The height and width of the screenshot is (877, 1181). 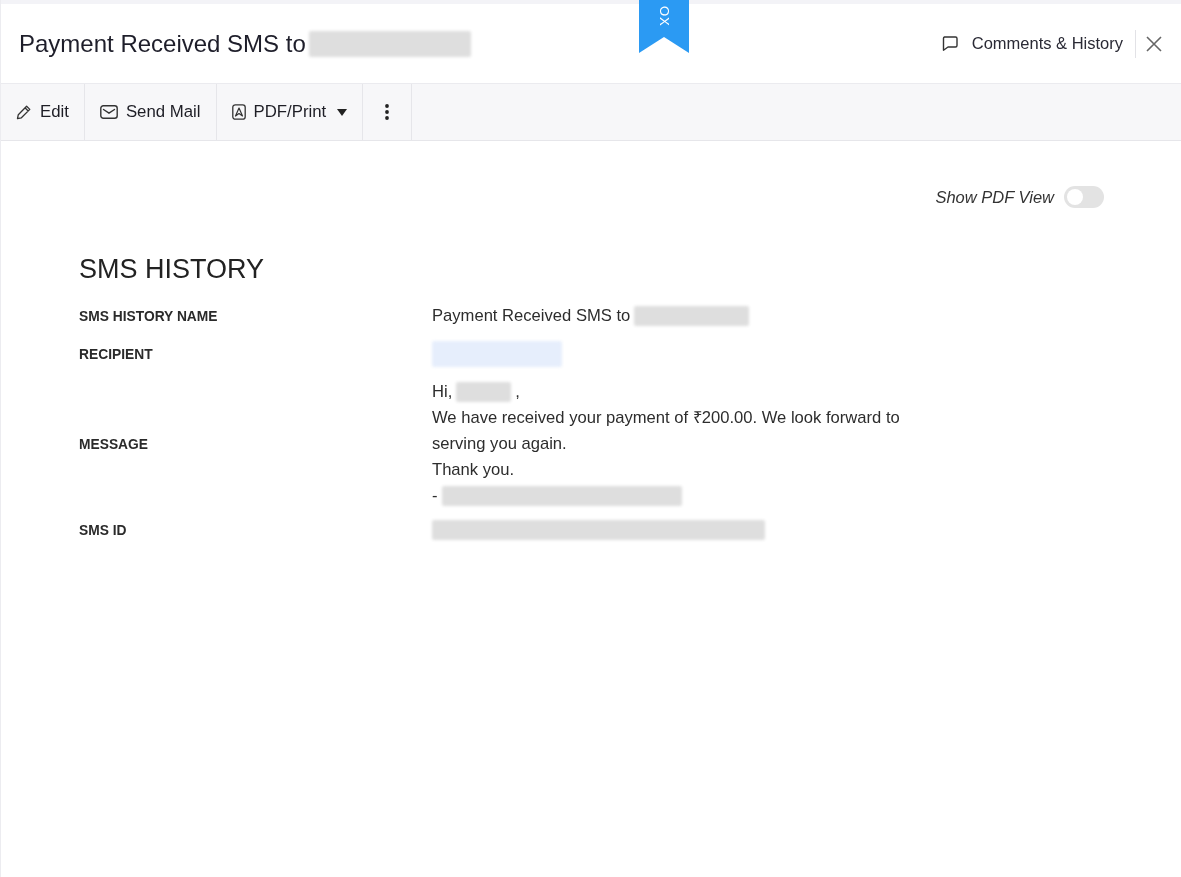 I want to click on pdf-document-icon, so click(x=238, y=112).